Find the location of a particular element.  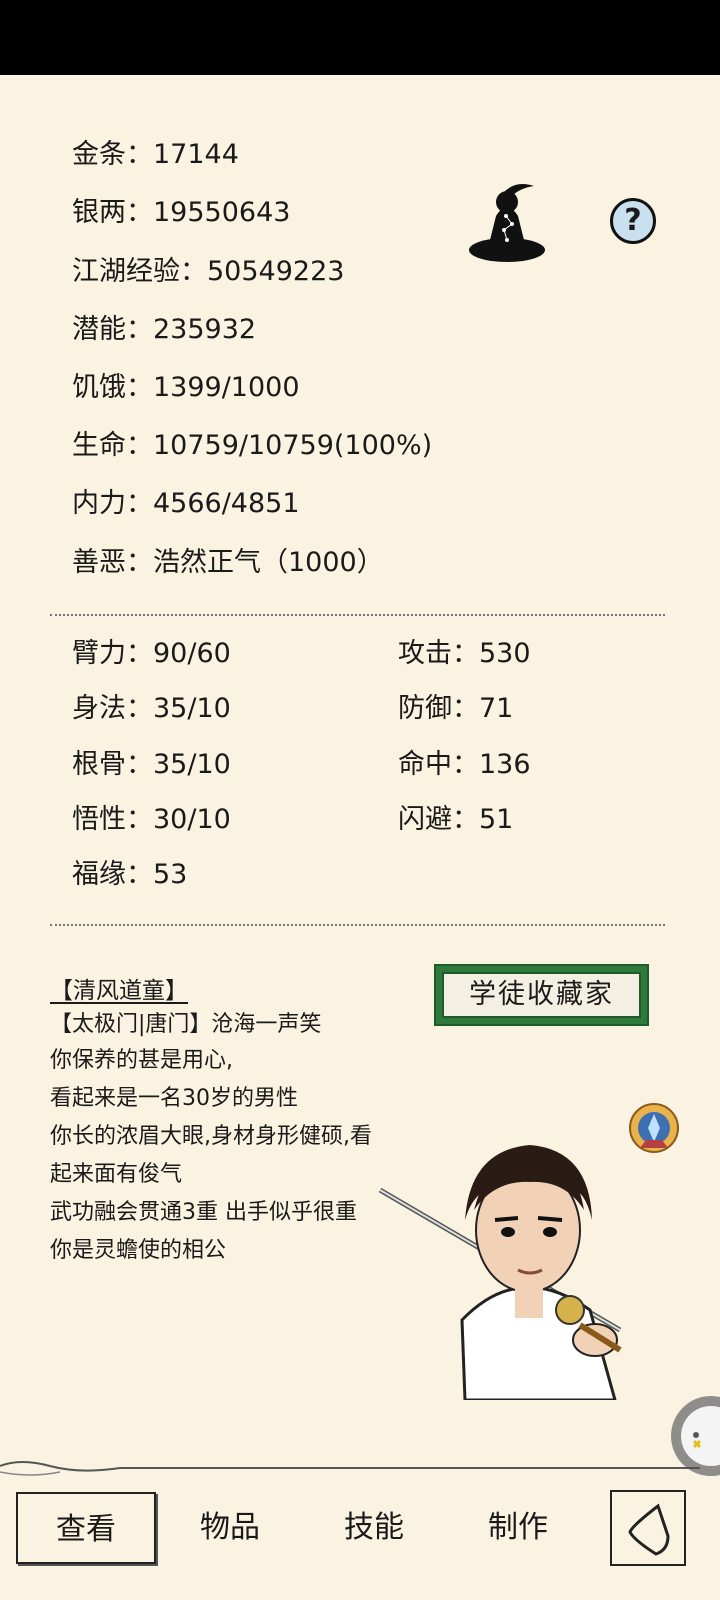

badge-label: 学徒收藏家 is located at coordinates (541, 995).